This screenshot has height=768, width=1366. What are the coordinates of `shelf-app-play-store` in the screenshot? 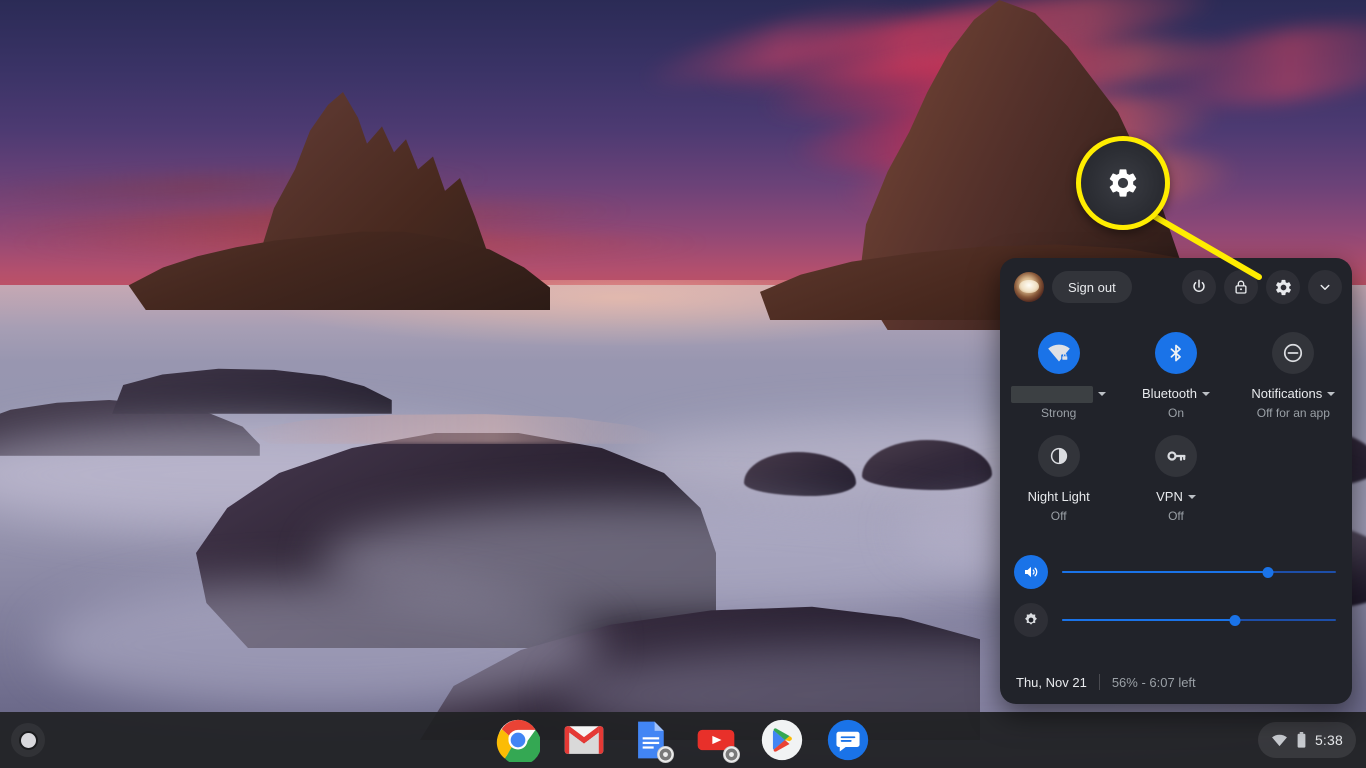 It's located at (782, 740).